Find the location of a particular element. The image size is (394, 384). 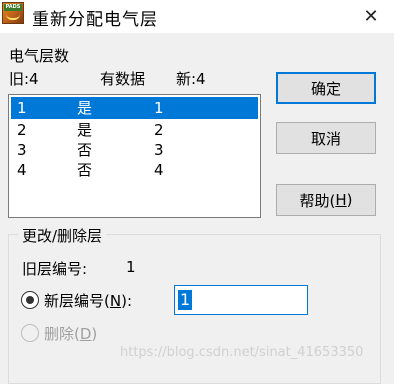

help-button-label: 帮助( is located at coordinates (317, 200).